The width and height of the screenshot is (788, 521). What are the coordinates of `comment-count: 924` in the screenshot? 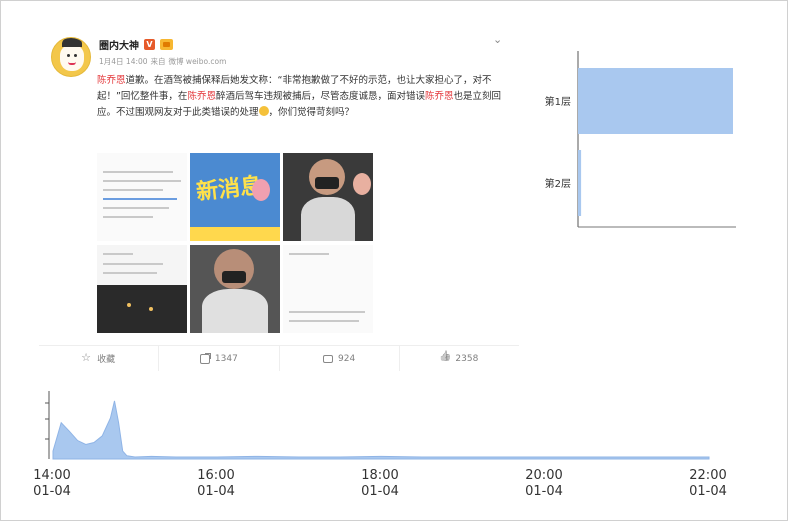 It's located at (347, 358).